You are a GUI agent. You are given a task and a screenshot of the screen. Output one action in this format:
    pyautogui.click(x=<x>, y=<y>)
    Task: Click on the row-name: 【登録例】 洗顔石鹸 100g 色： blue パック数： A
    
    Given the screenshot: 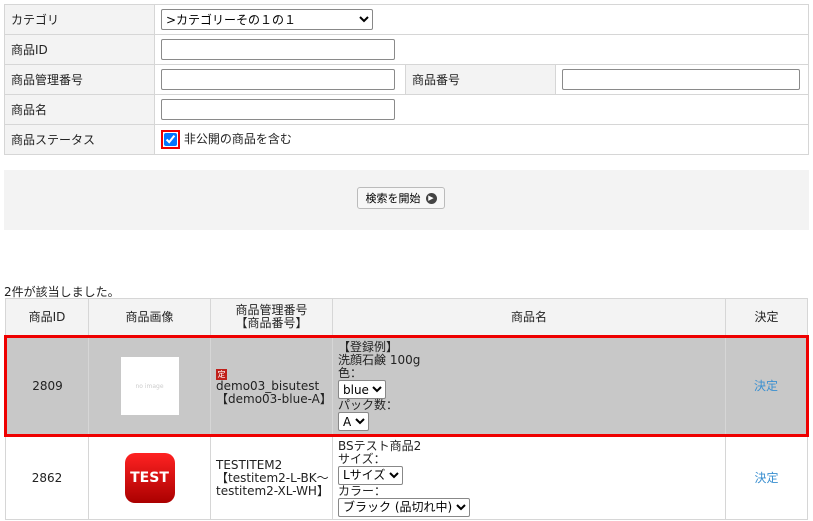 What is the action you would take?
    pyautogui.click(x=529, y=386)
    